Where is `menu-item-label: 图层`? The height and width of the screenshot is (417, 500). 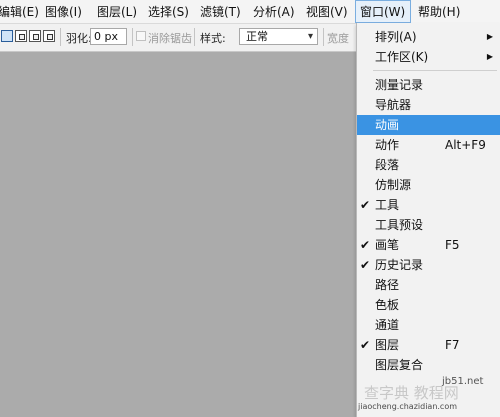 menu-item-label: 图层 is located at coordinates (387, 345).